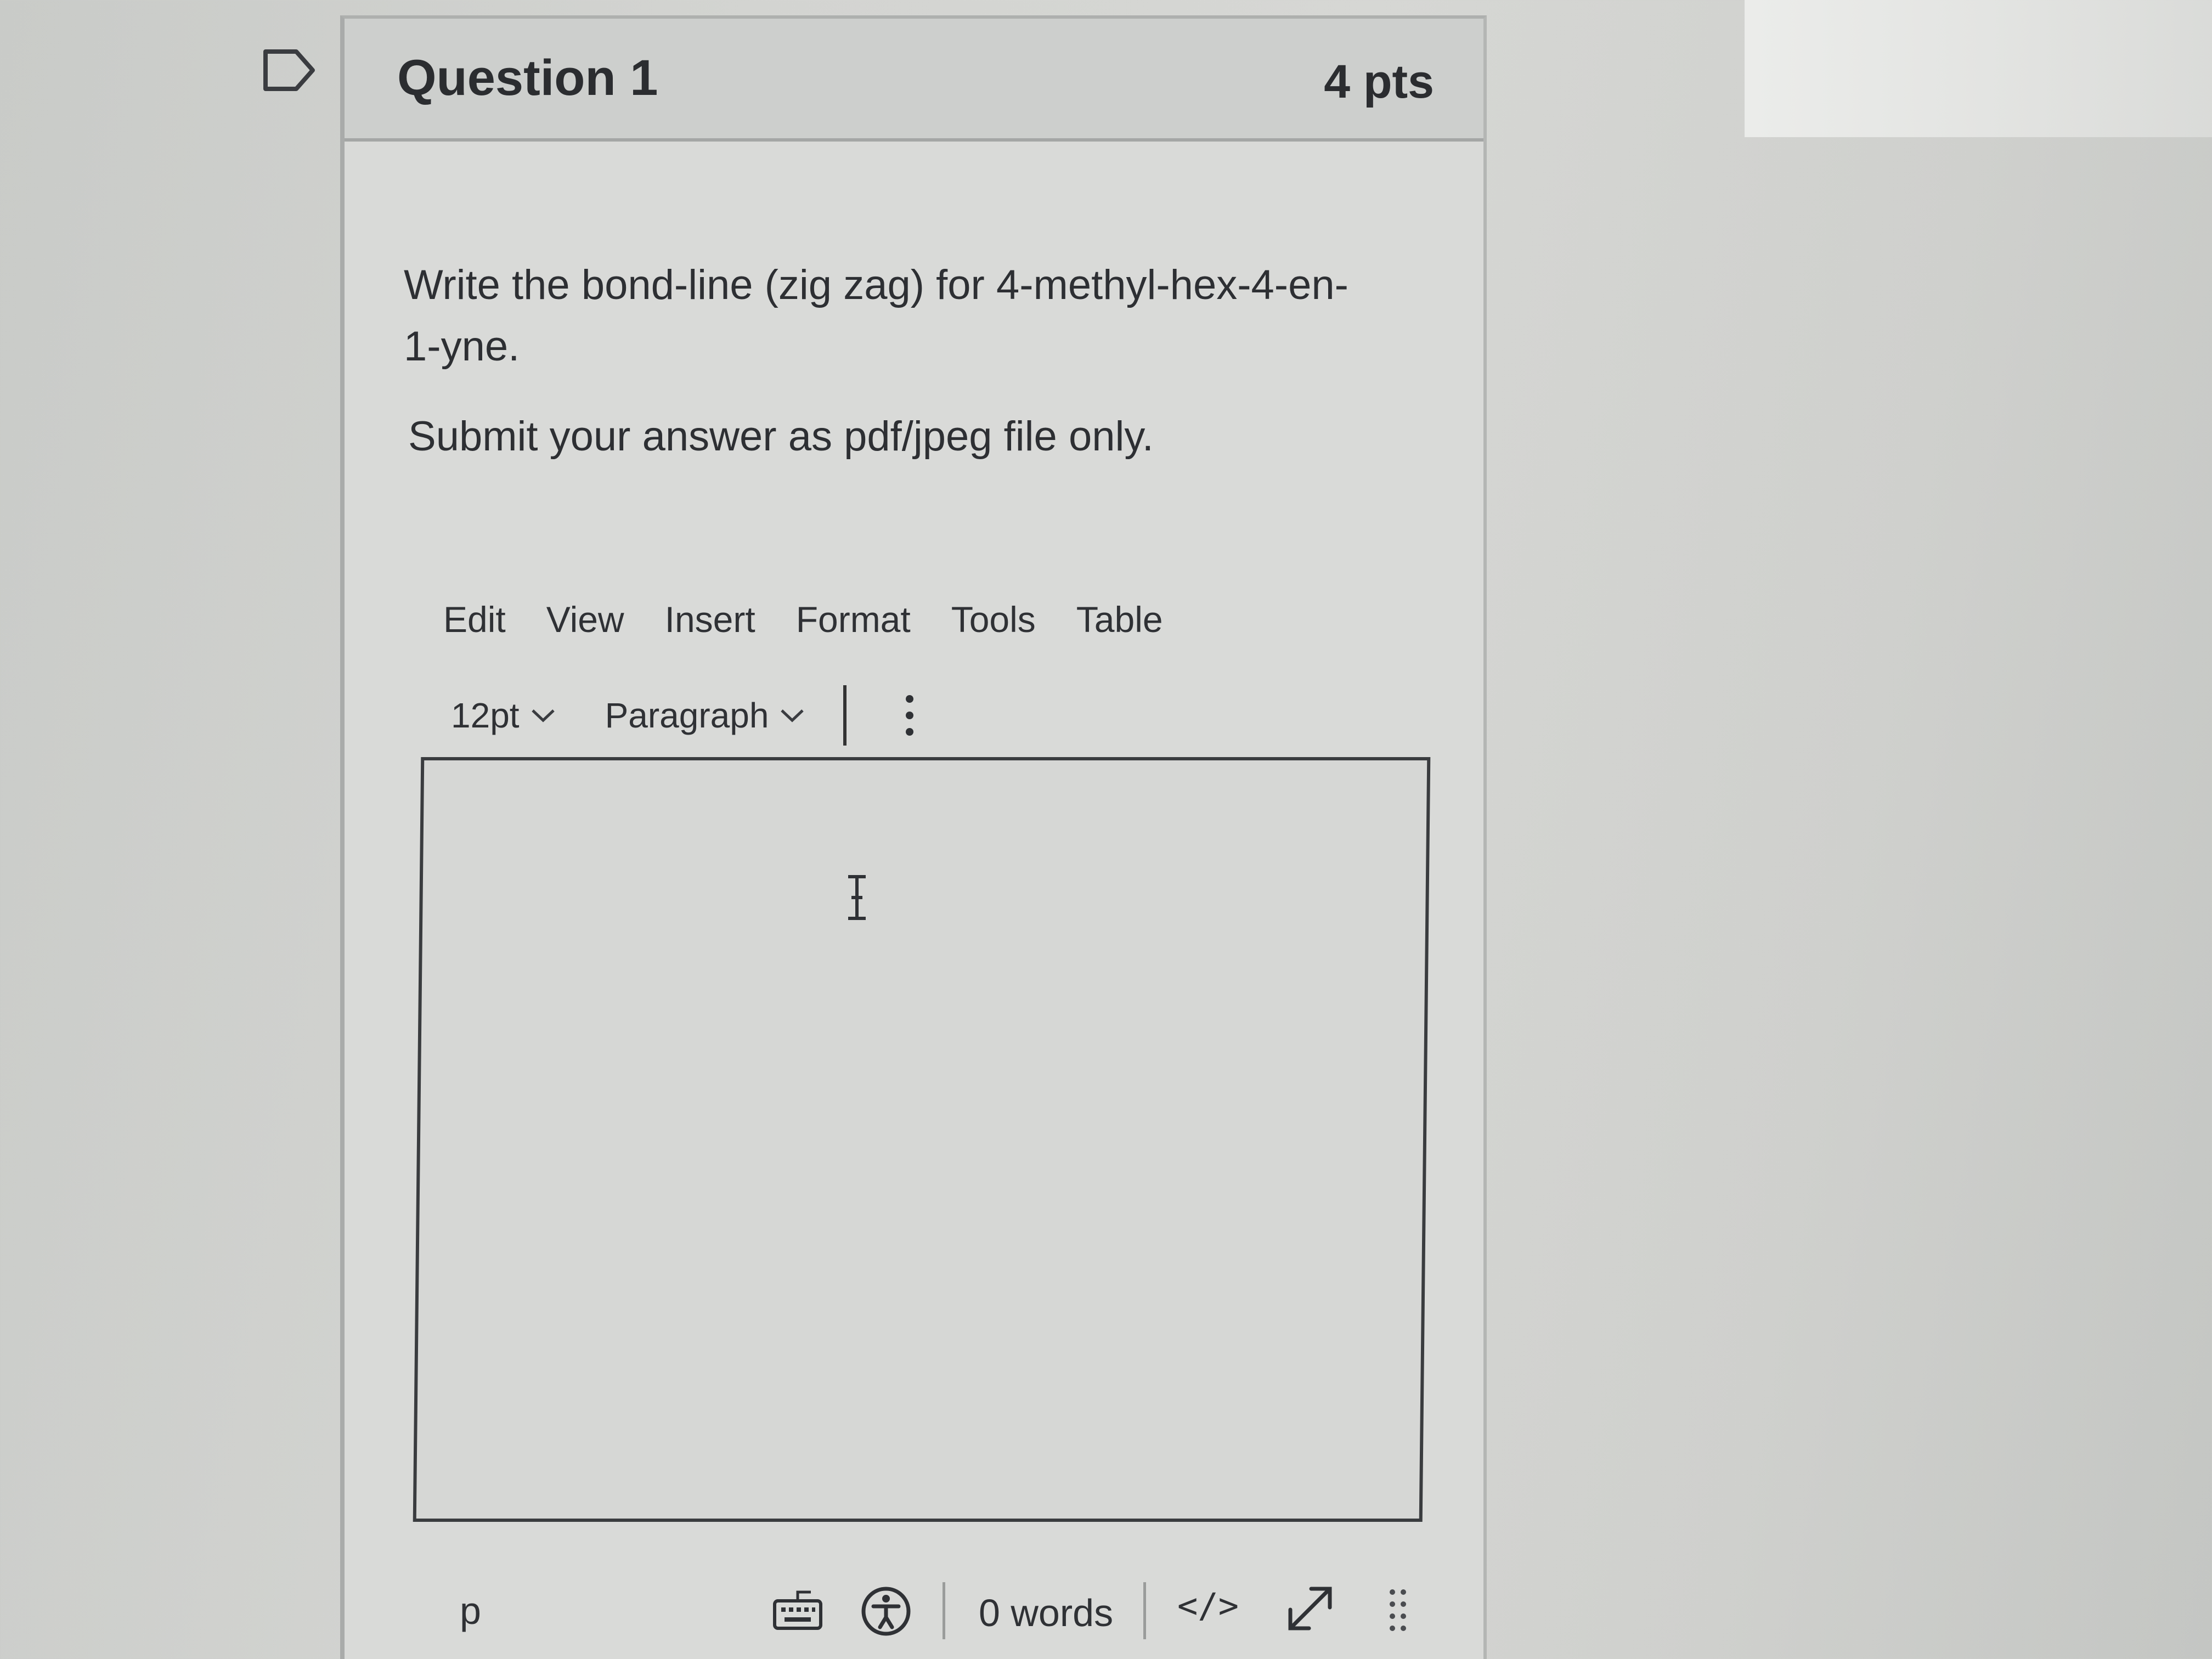 The height and width of the screenshot is (1659, 2212). Describe the element at coordinates (886, 1611) in the screenshot. I see `accessibility-checker-icon` at that location.